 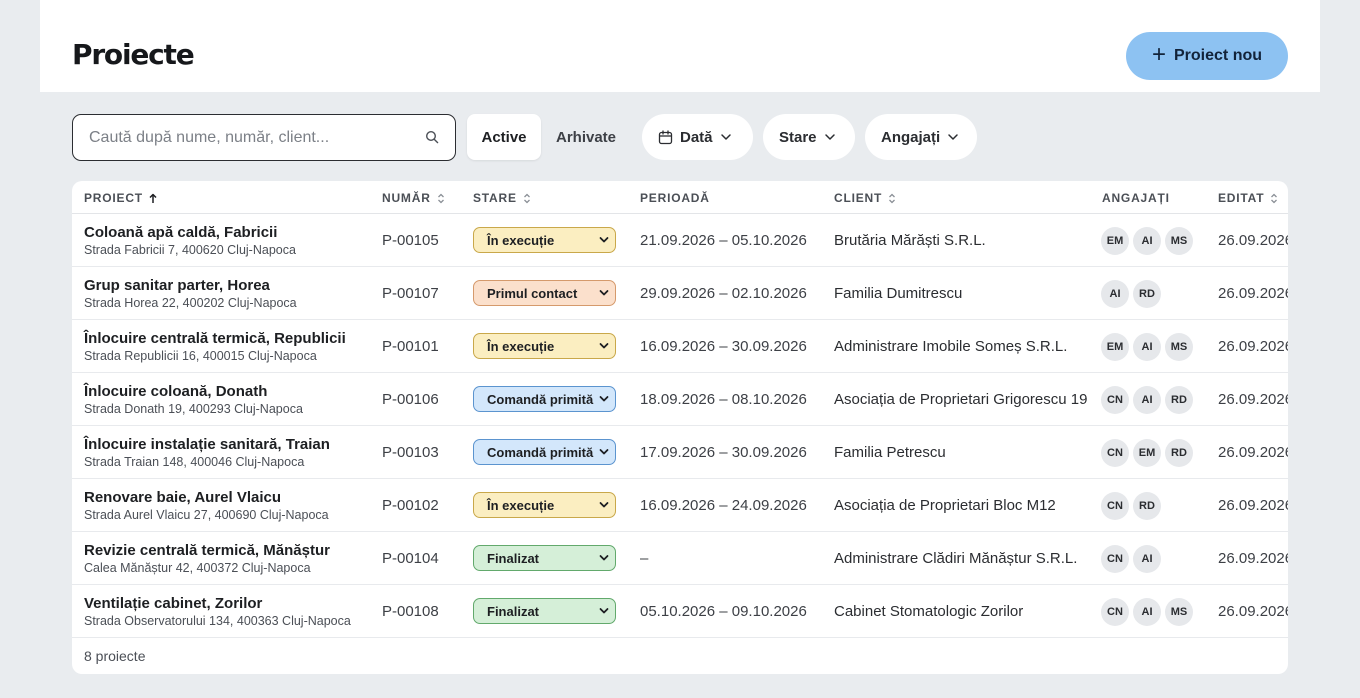 What do you see at coordinates (532, 293) in the screenshot?
I see `status-value: Primul contact` at bounding box center [532, 293].